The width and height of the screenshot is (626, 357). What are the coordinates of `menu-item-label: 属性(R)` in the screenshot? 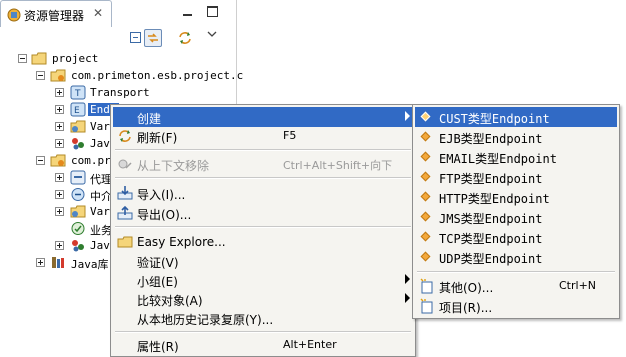 It's located at (158, 347).